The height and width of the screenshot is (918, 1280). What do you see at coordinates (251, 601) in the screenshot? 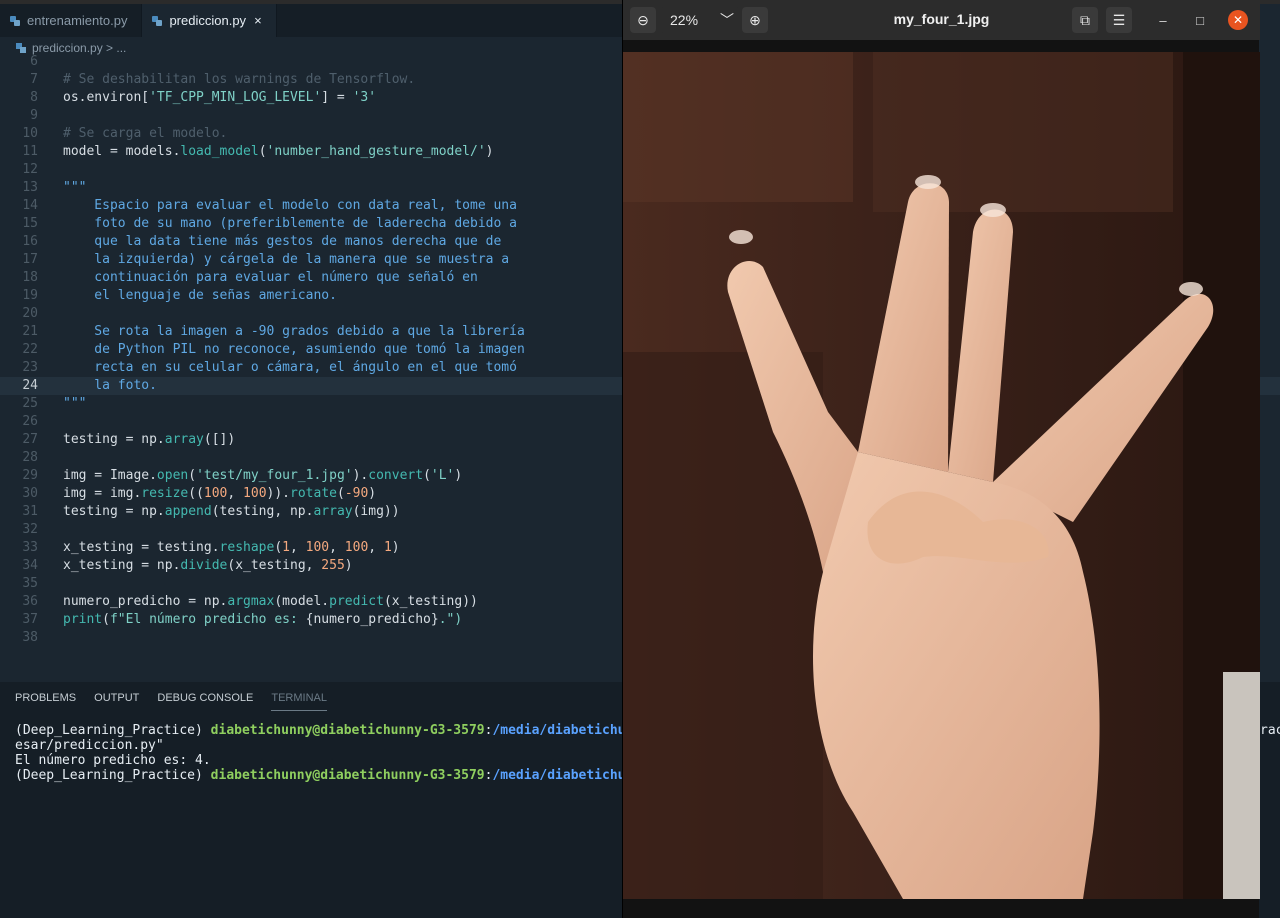
I see `code-token: argmax` at bounding box center [251, 601].